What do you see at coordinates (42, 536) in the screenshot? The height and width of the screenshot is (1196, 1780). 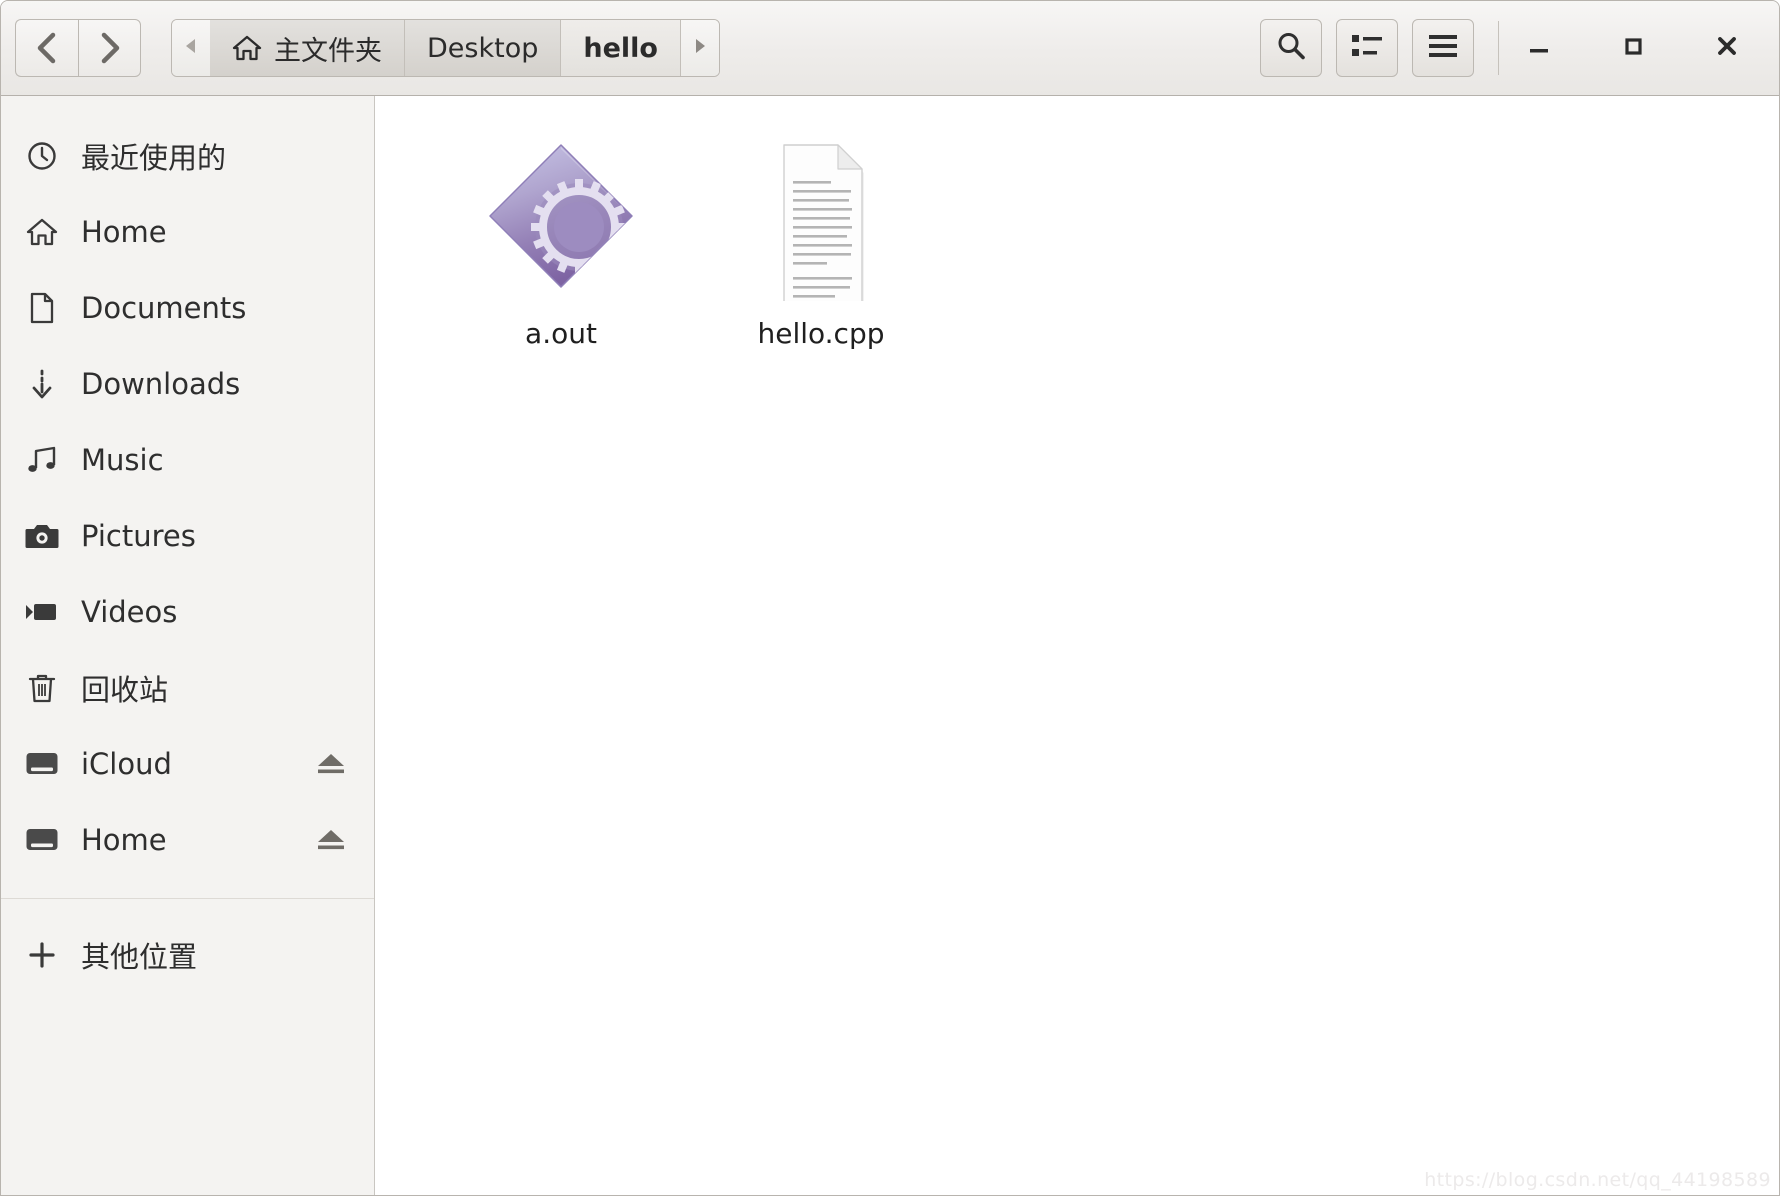 I see `camera-icon` at bounding box center [42, 536].